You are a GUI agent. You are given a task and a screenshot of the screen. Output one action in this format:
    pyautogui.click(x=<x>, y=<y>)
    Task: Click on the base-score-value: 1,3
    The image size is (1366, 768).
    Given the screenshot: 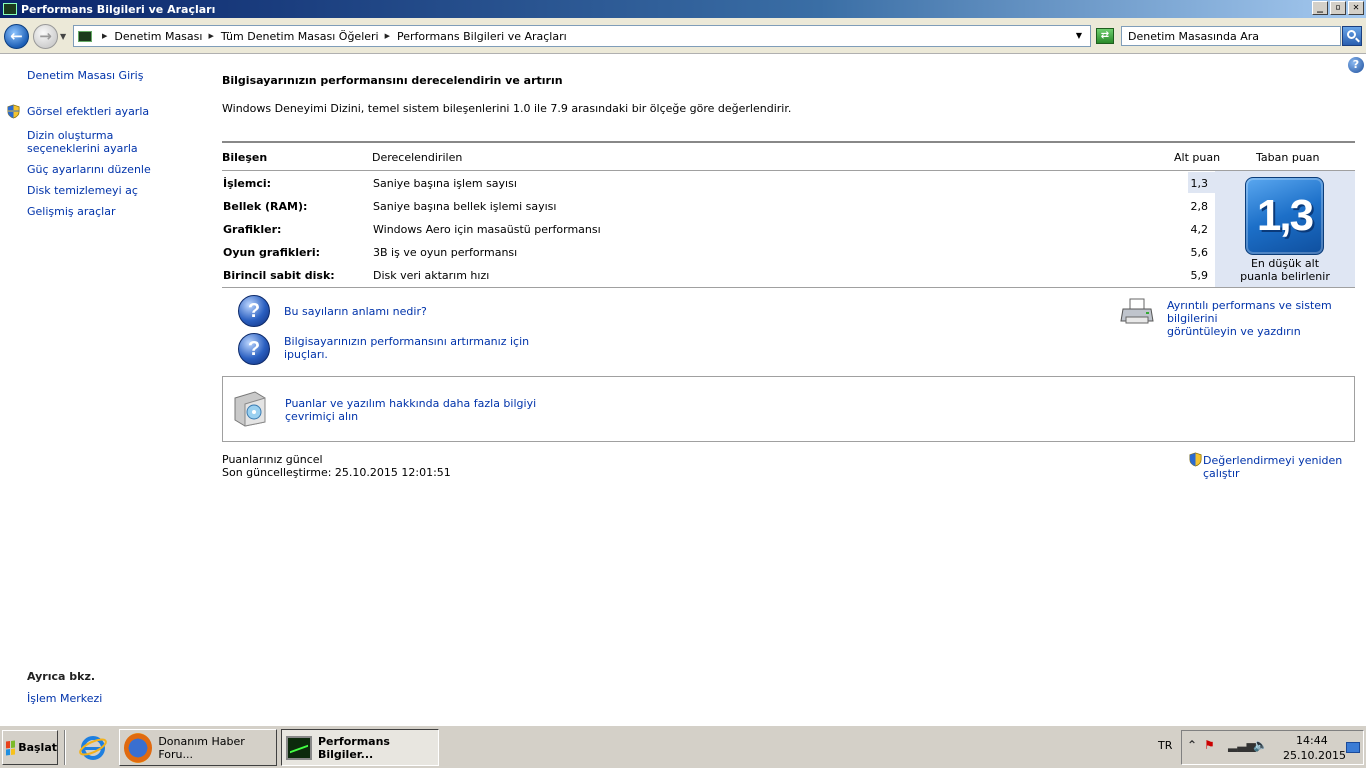 What is the action you would take?
    pyautogui.click(x=1285, y=215)
    